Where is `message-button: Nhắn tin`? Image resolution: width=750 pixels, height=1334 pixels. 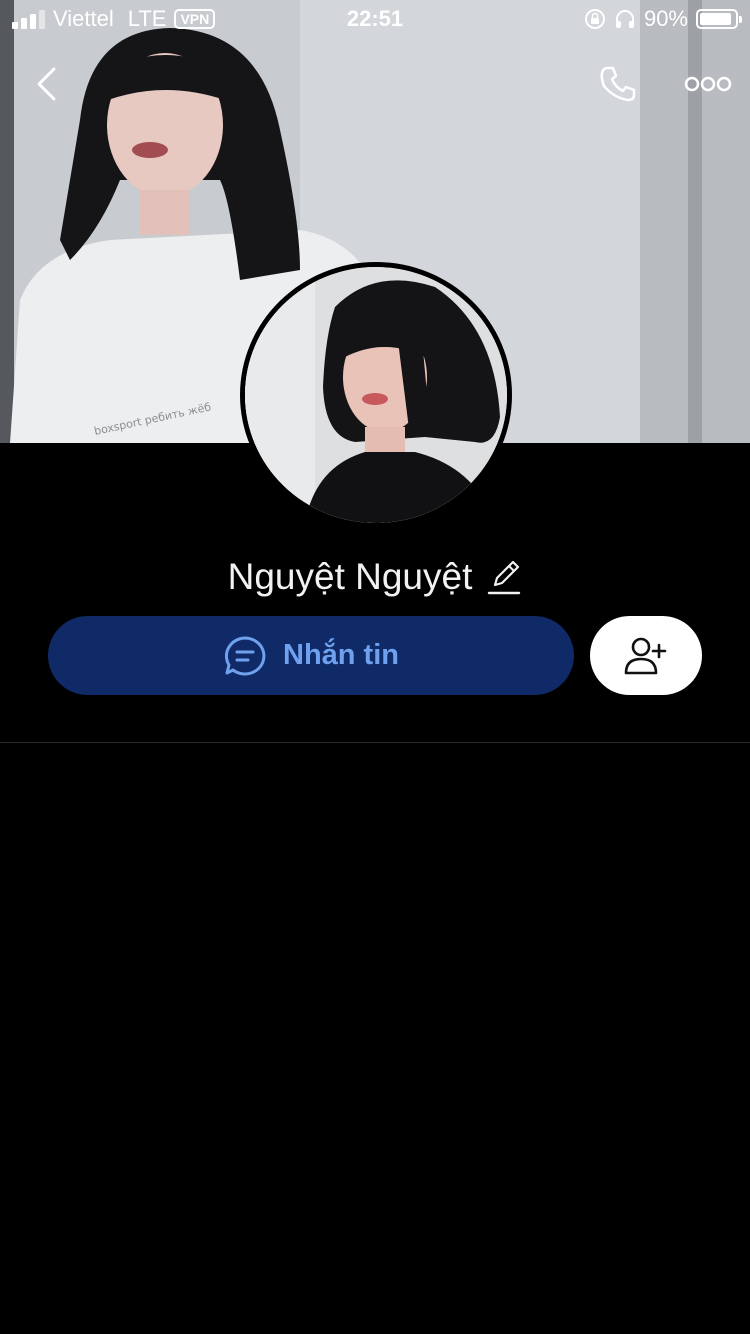
message-button: Nhắn tin is located at coordinates (311, 655).